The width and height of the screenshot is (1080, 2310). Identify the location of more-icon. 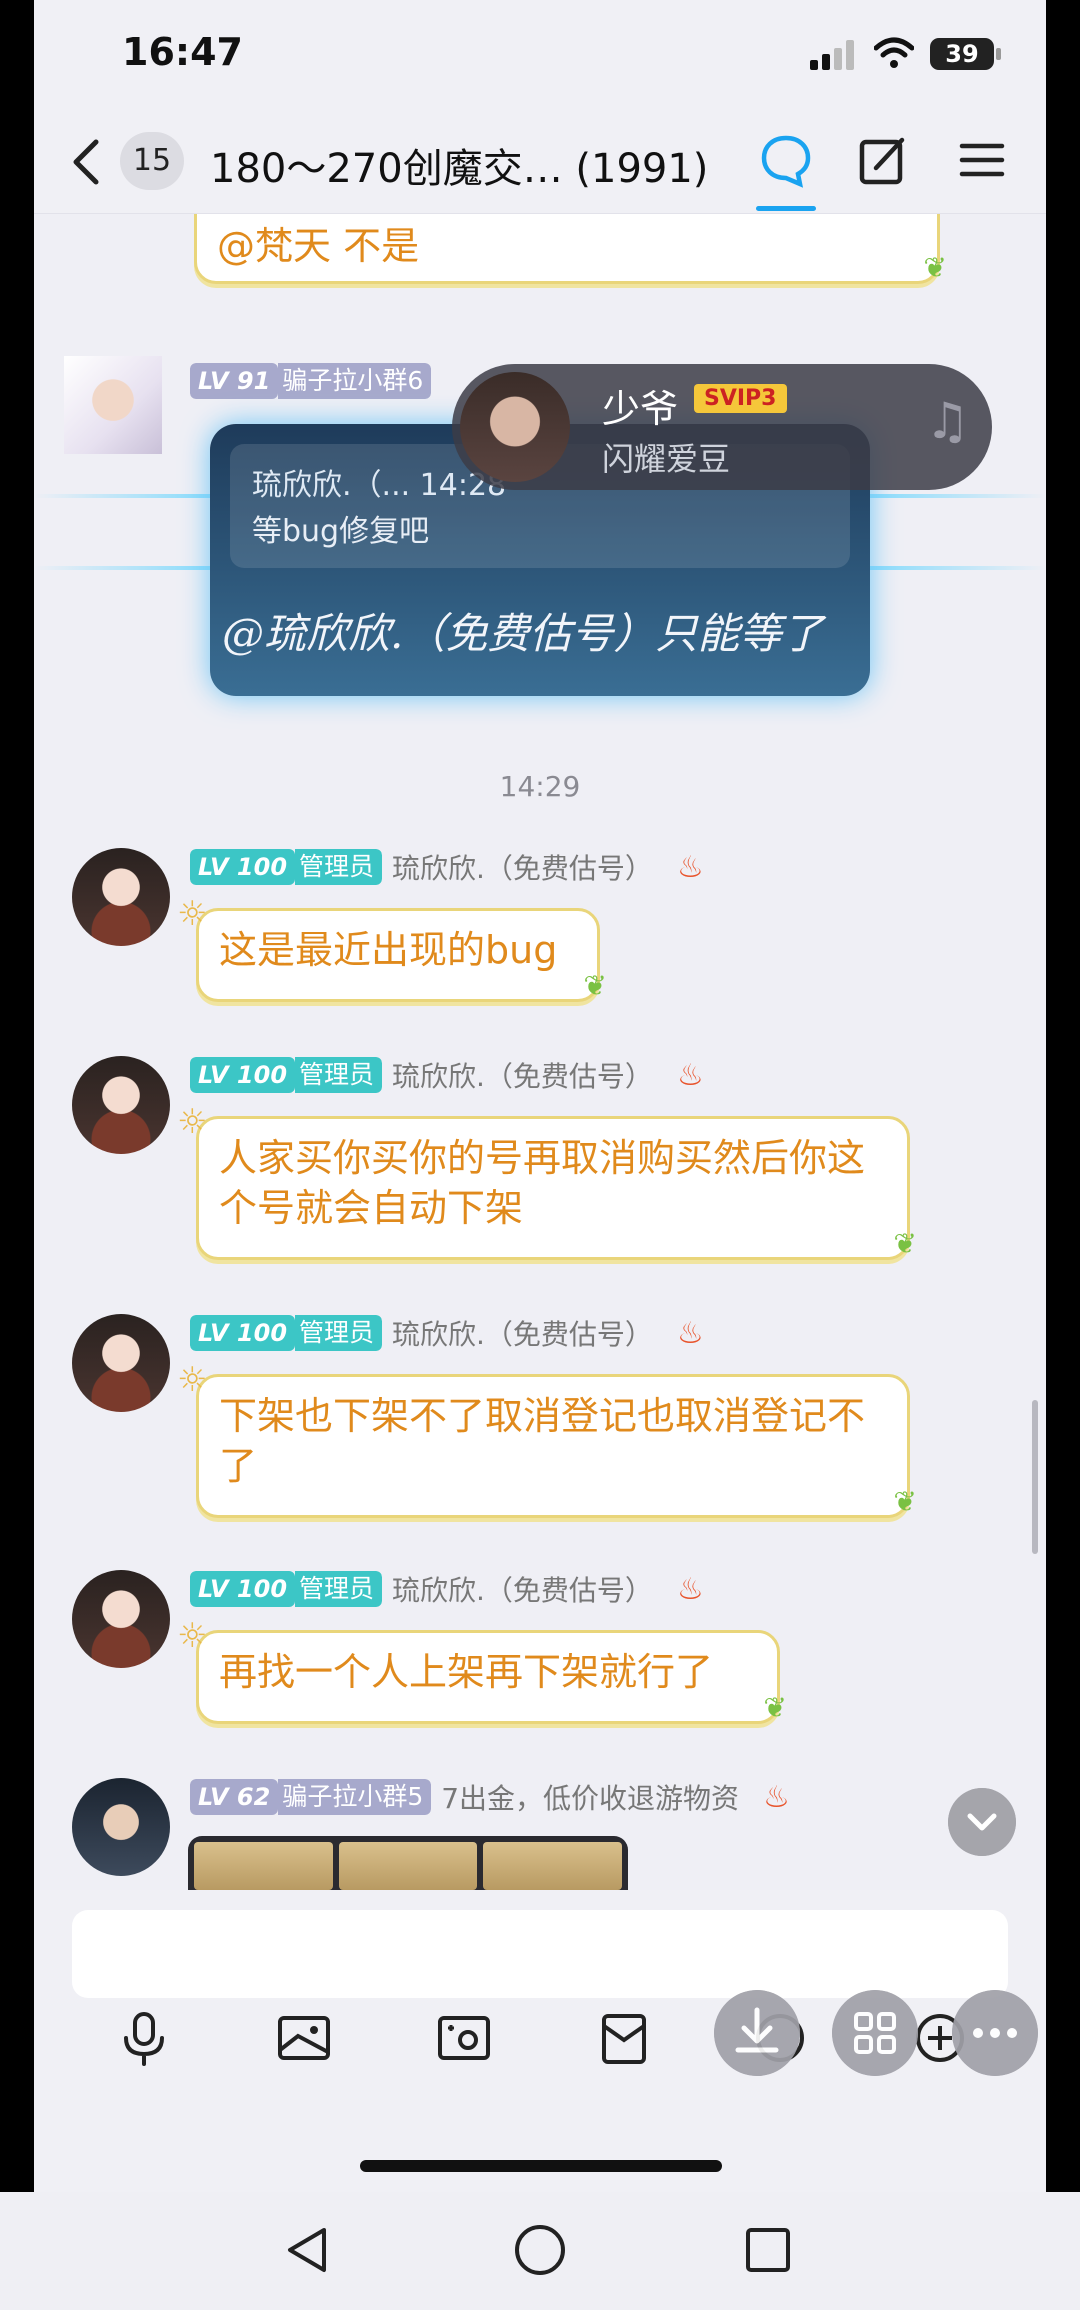
(995, 2033).